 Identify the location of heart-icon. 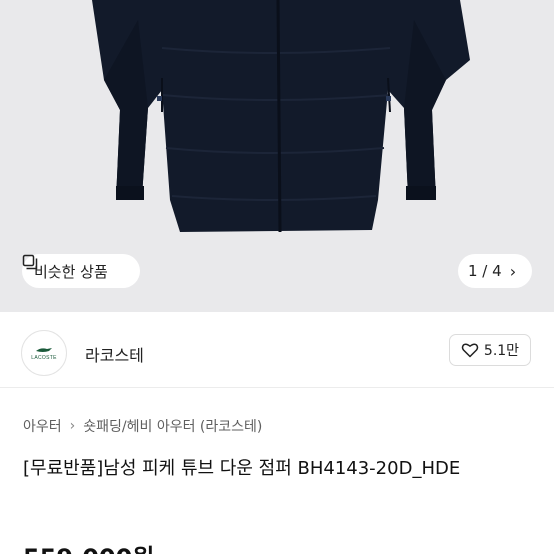
(470, 350).